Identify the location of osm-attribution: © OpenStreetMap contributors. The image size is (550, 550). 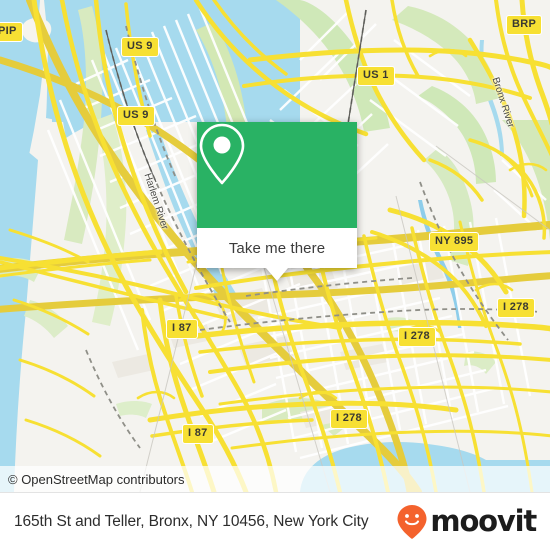
(275, 479).